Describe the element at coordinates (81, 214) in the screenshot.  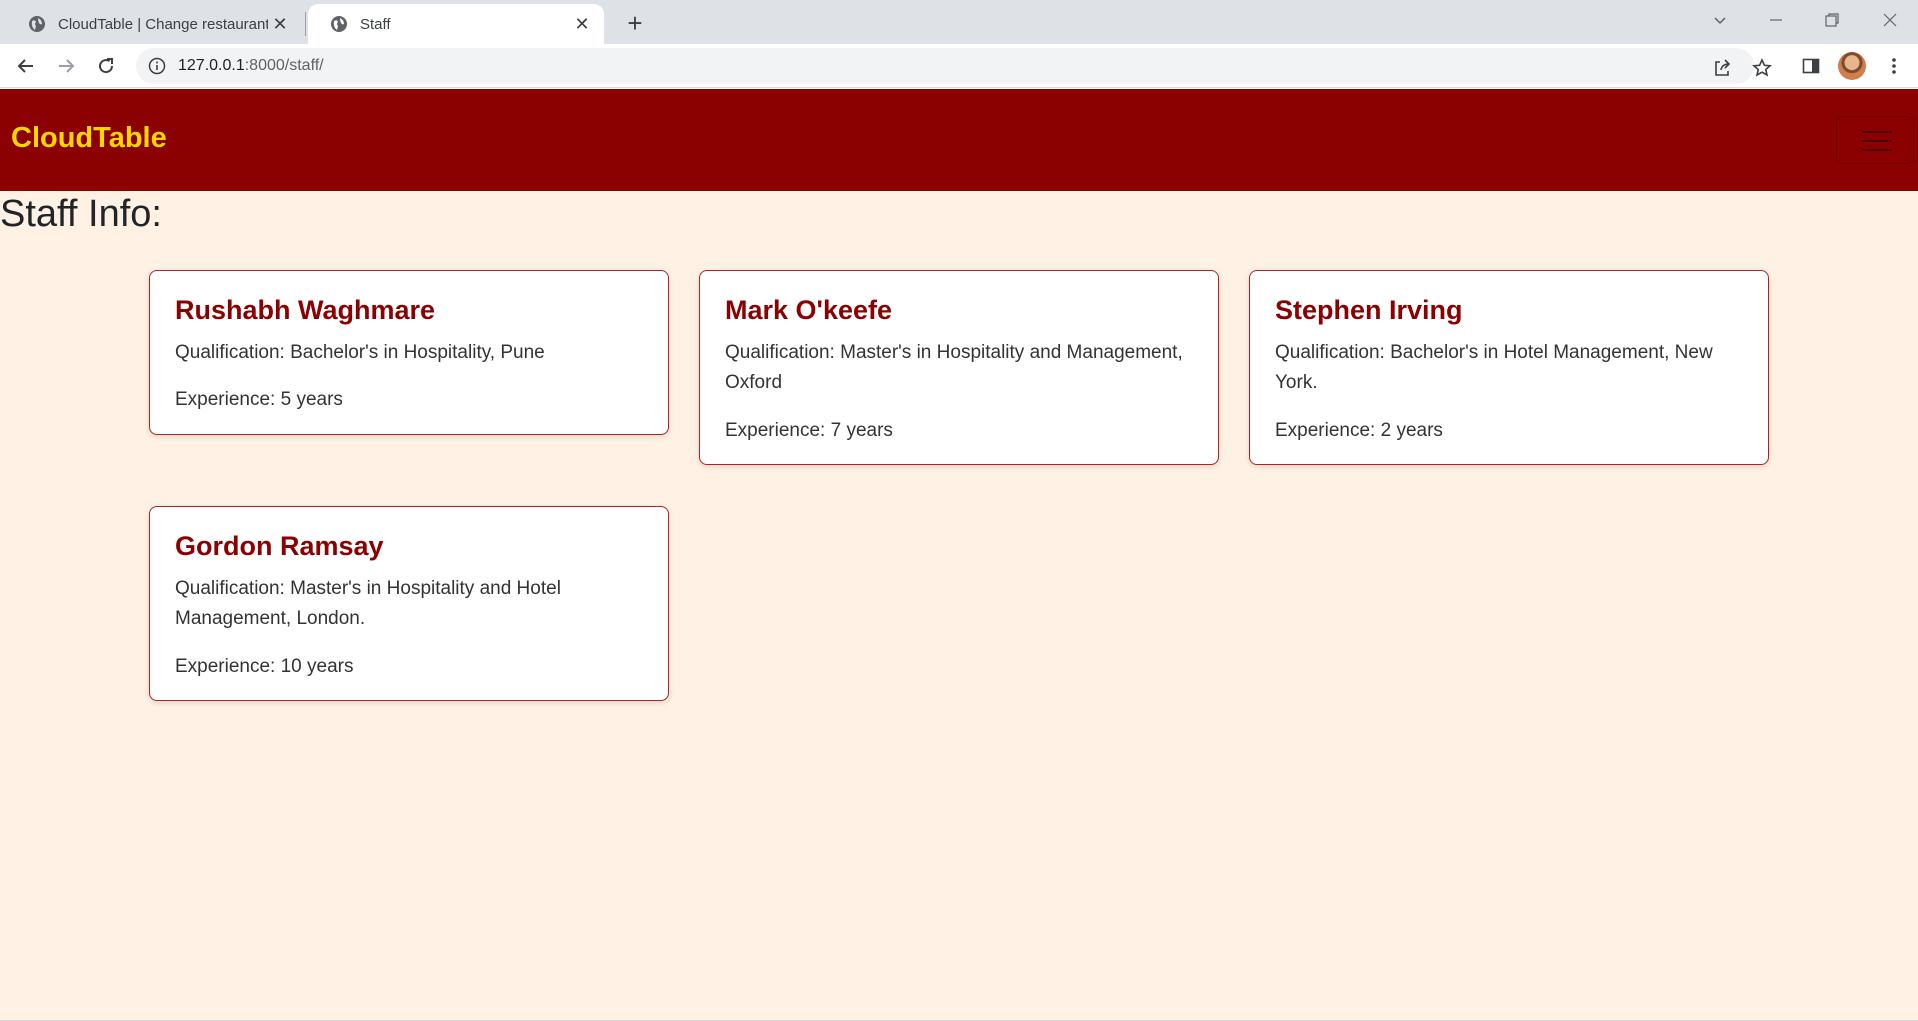
I see `page-title: Staff Info:` at that location.